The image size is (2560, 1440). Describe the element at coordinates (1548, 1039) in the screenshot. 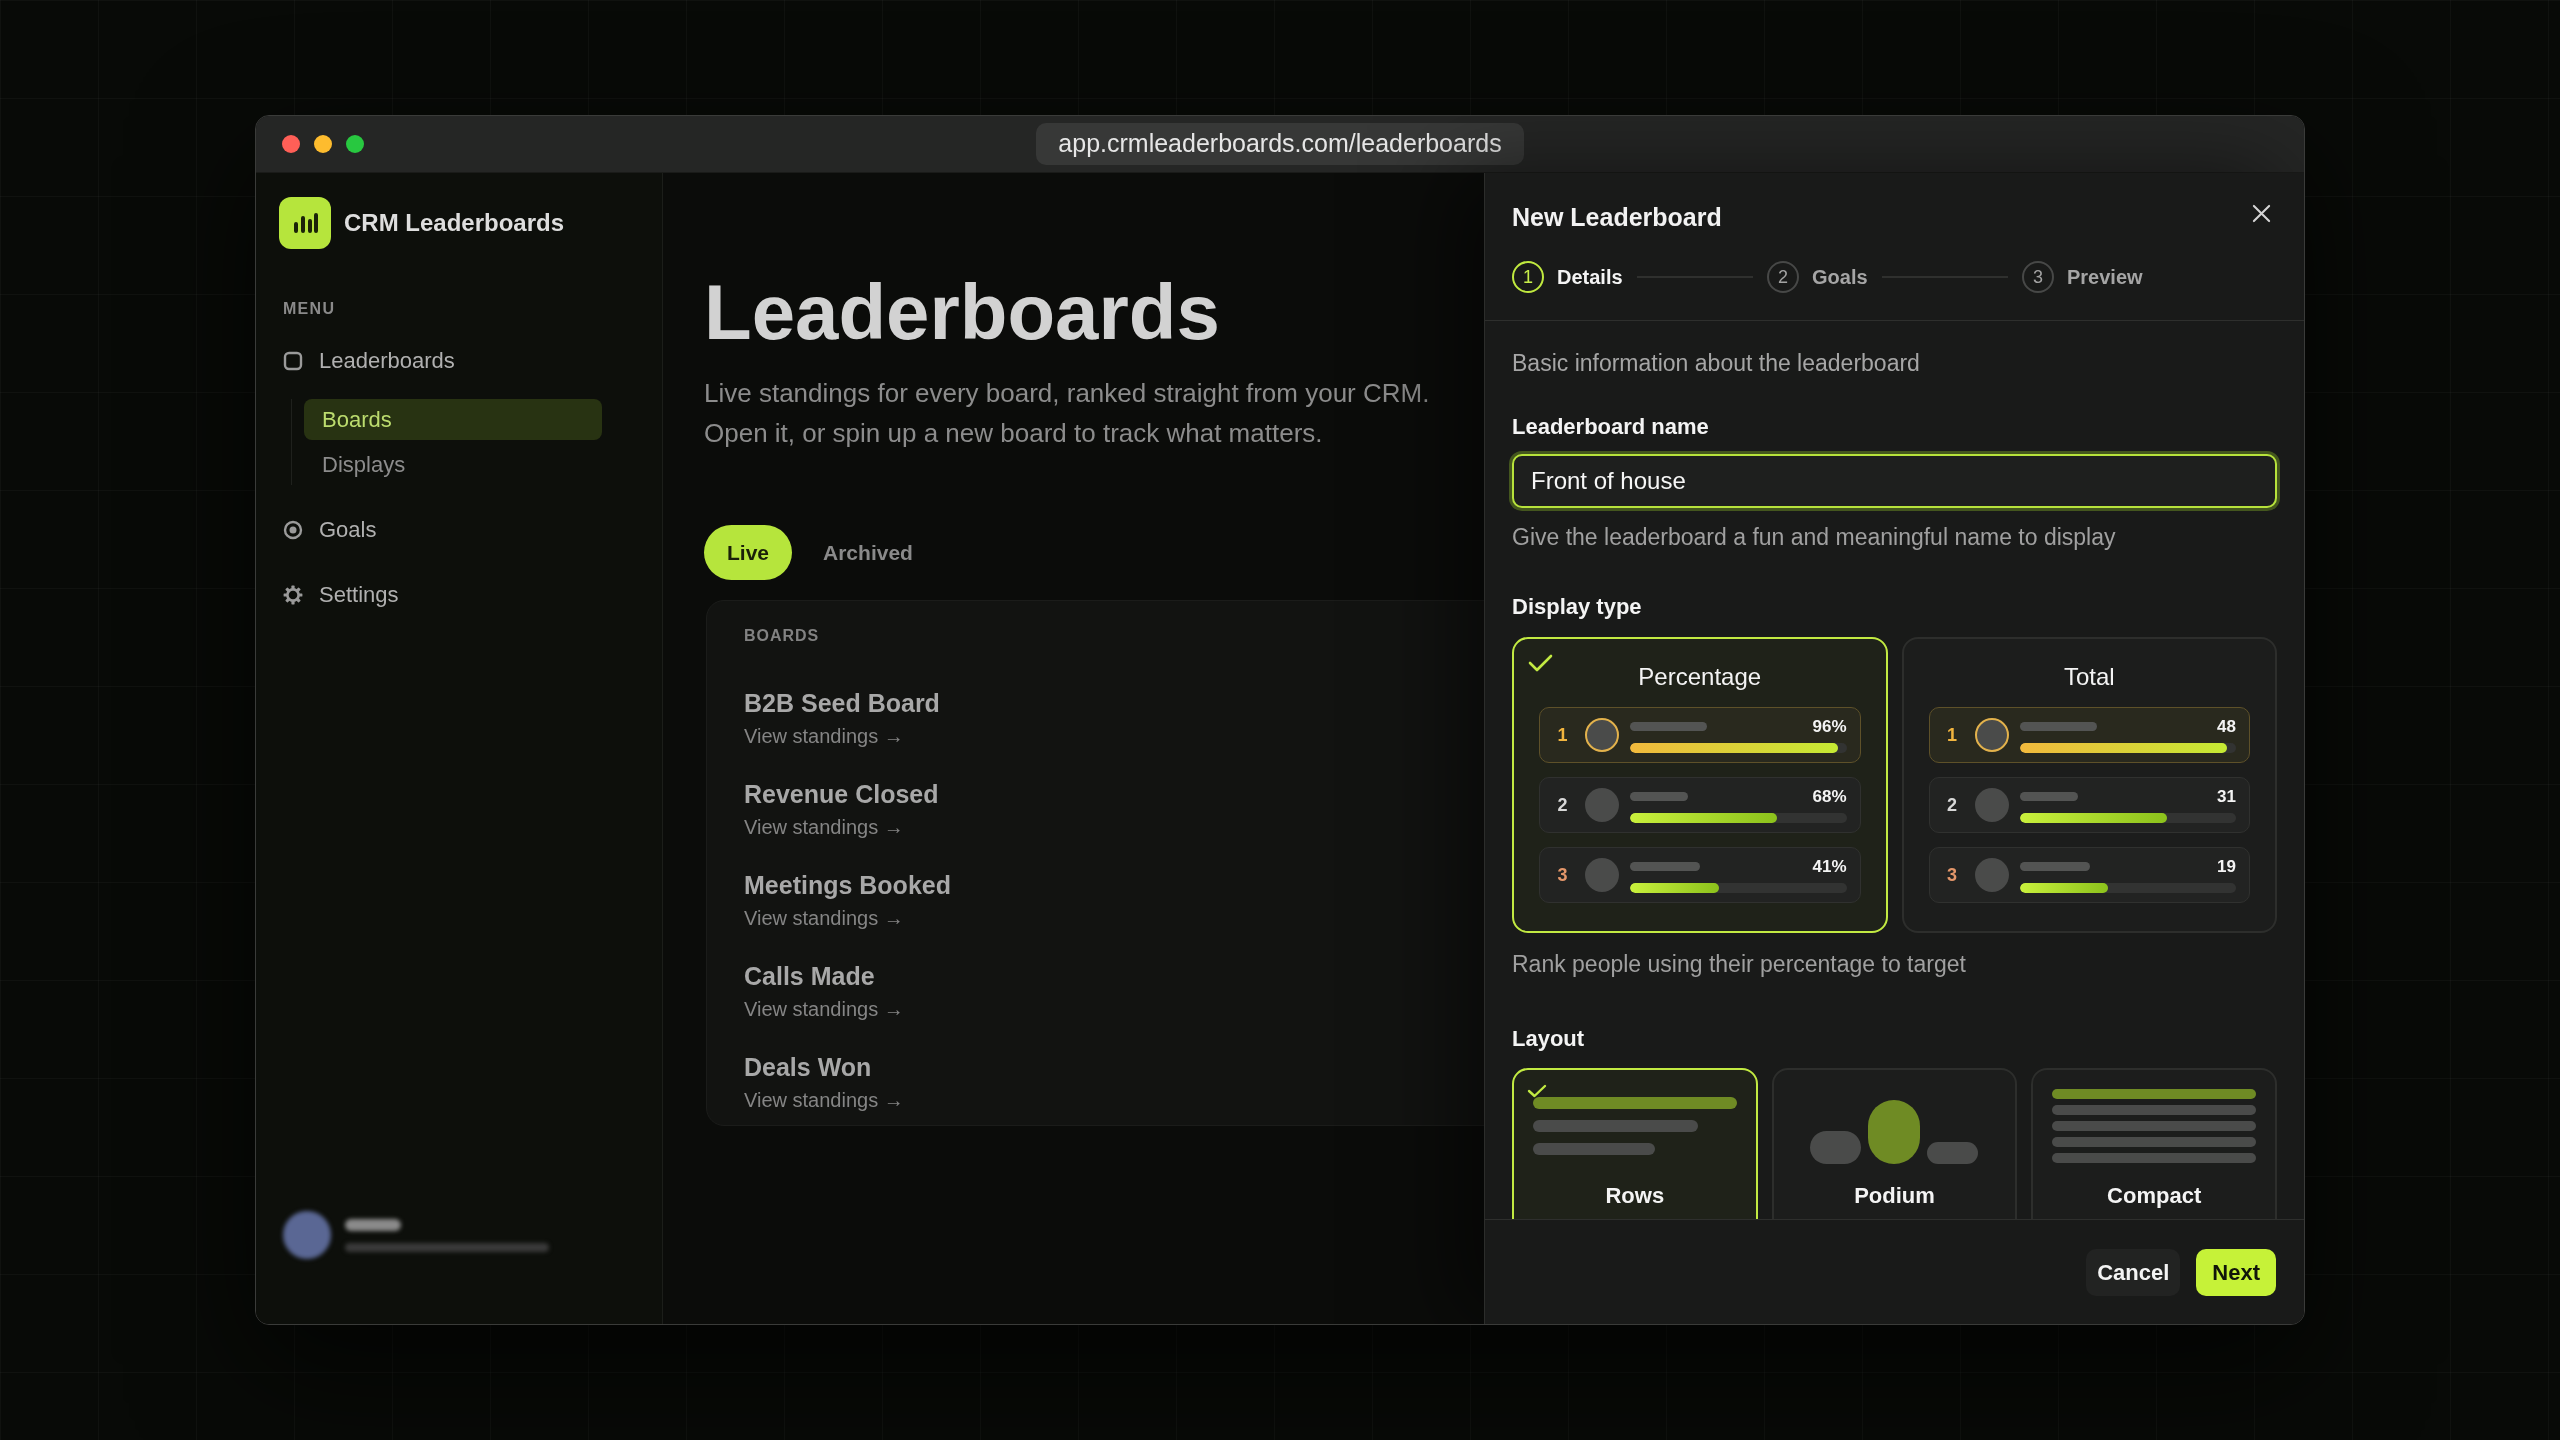

I see `section-label: Layout` at that location.